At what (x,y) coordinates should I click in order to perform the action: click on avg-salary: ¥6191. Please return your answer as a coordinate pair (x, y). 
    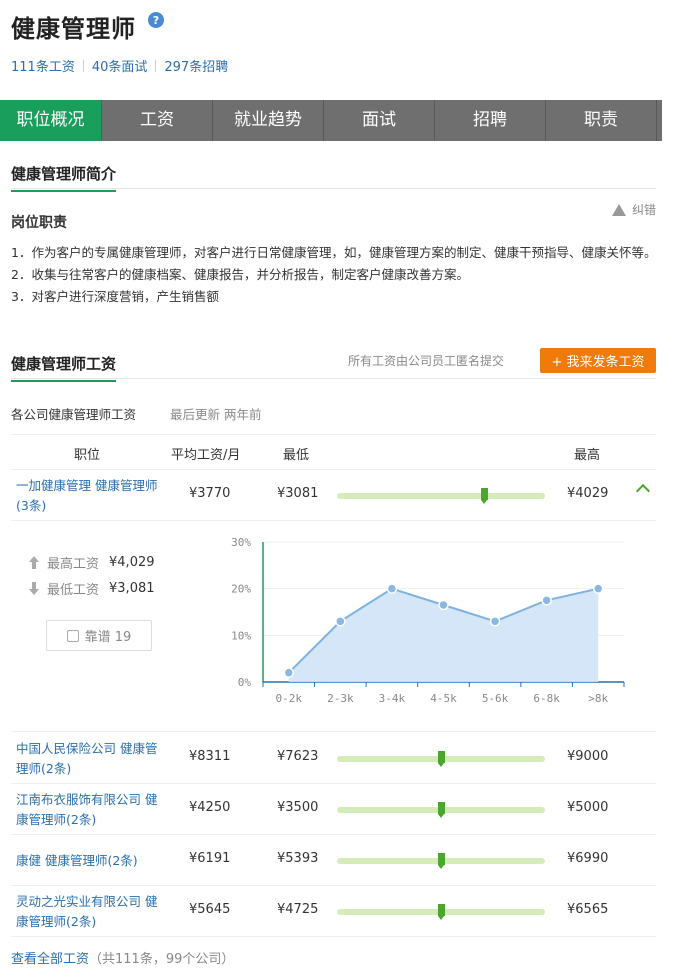
    Looking at the image, I should click on (210, 858).